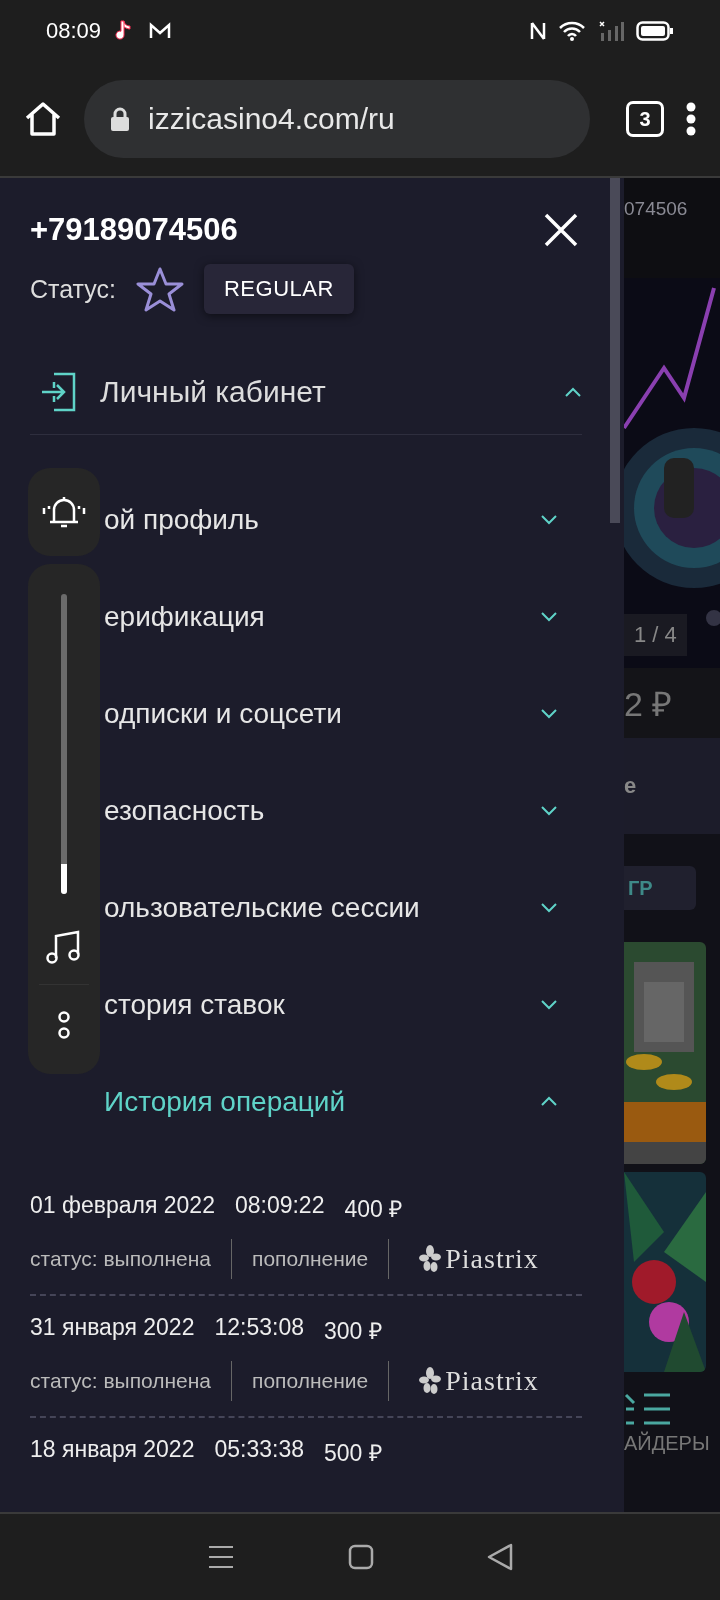  I want to click on menu-item: История операций, so click(349, 1101).